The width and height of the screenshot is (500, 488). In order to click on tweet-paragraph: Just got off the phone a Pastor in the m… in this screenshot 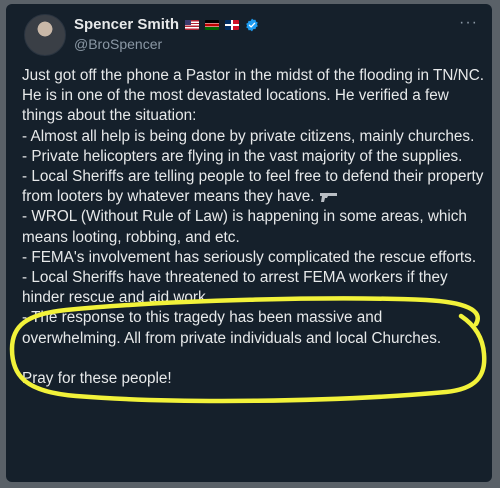, I will do `click(253, 96)`.